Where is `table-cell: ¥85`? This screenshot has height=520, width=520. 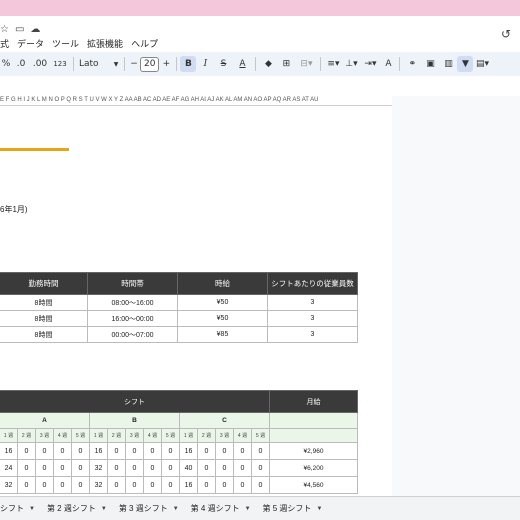
table-cell: ¥85 is located at coordinates (222, 334).